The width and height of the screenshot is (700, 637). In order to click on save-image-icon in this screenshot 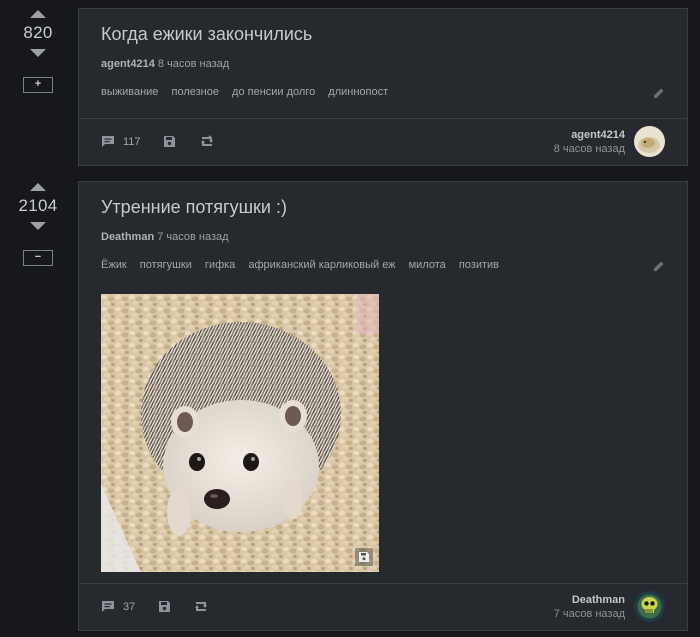, I will do `click(364, 557)`.